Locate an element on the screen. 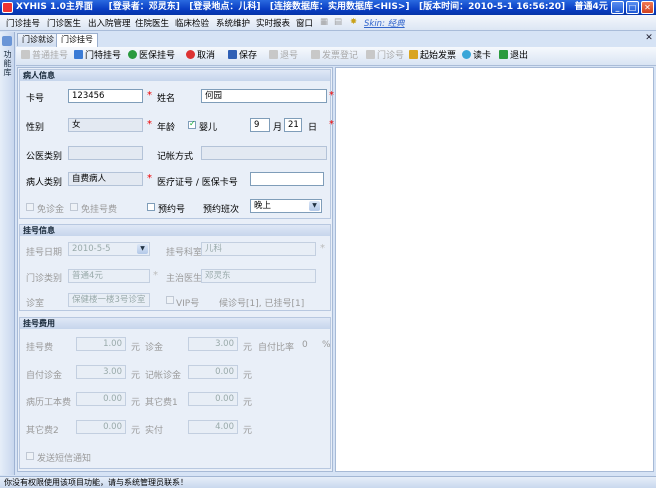 This screenshot has height=488, width=656. start-invoice-button: 起始发票 is located at coordinates (432, 56).